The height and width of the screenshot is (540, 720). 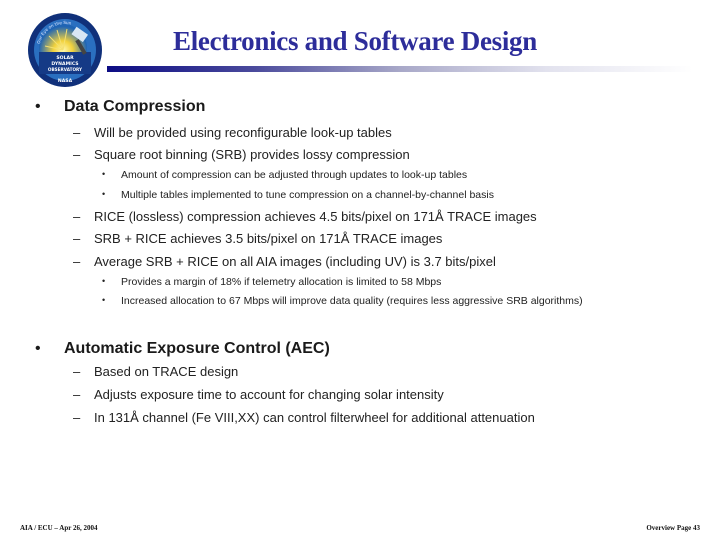 I want to click on page-title-text: Electronics and Software Design, so click(x=355, y=41).